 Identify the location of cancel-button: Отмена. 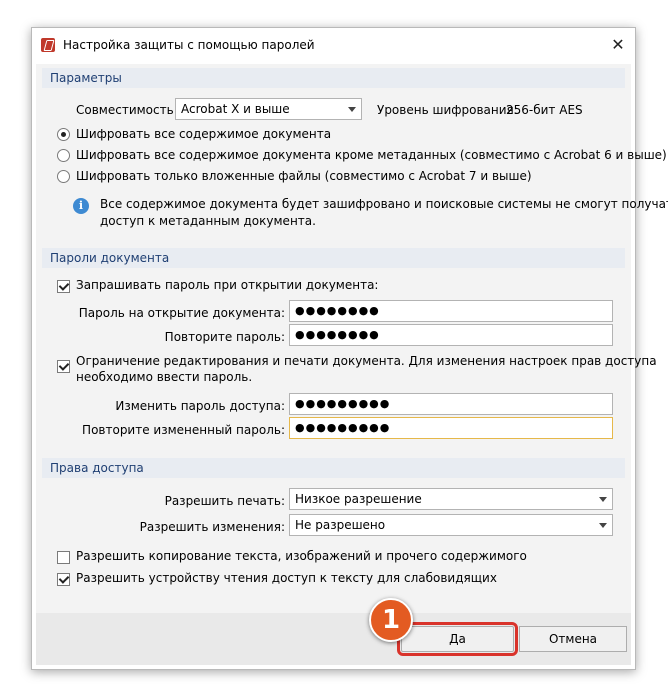
(573, 639).